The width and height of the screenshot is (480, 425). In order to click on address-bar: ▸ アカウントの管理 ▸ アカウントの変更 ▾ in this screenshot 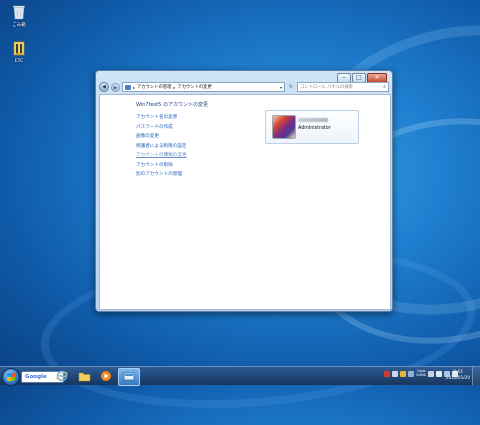, I will do `click(203, 87)`.